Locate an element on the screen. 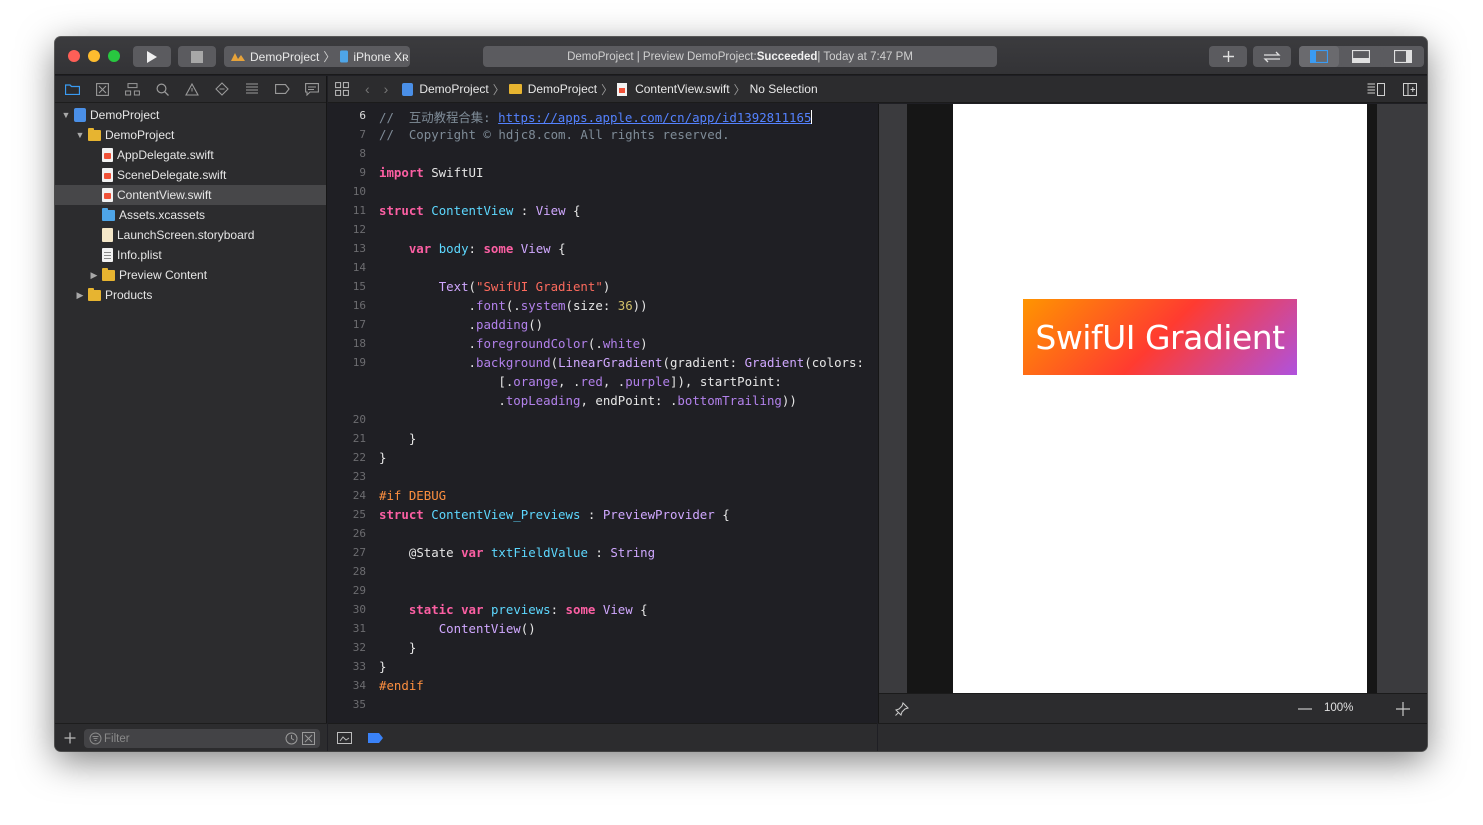 The image size is (1483, 825). run-button is located at coordinates (152, 56).